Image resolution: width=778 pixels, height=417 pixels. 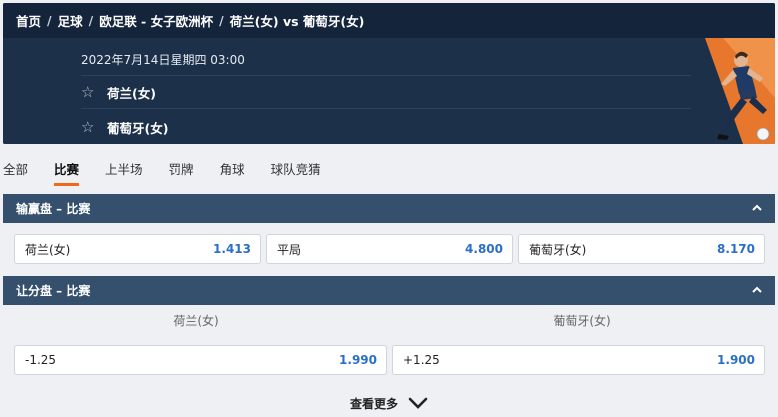 I want to click on tab-3: 罚牌, so click(x=181, y=168).